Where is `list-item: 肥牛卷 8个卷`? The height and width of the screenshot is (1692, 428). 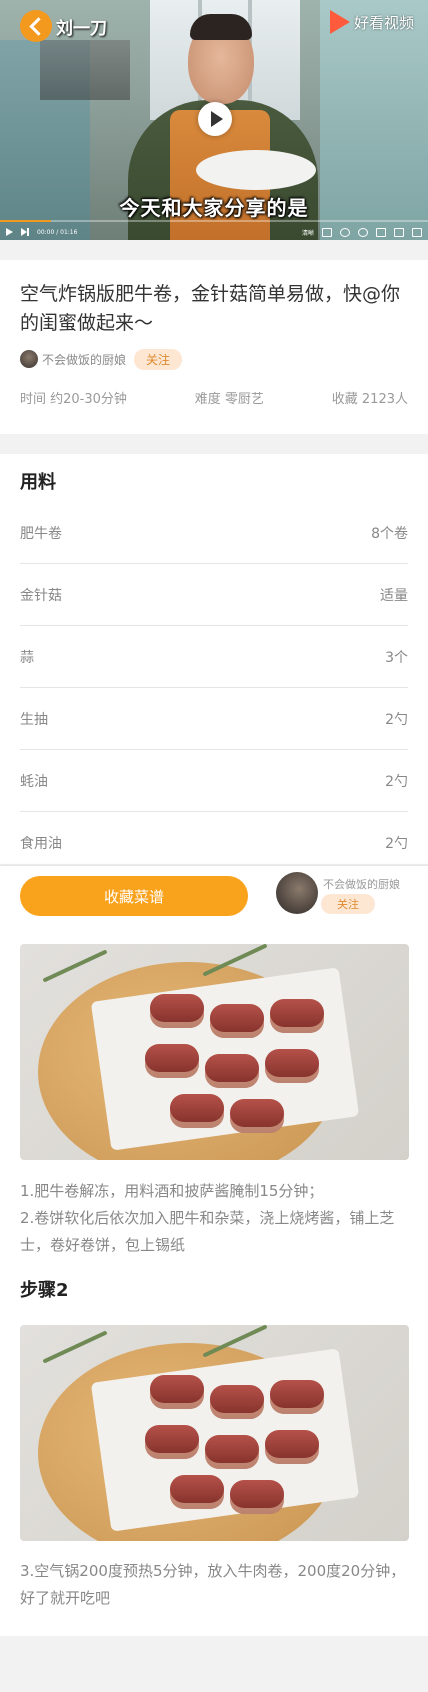
list-item: 肥牛卷 8个卷 is located at coordinates (214, 533).